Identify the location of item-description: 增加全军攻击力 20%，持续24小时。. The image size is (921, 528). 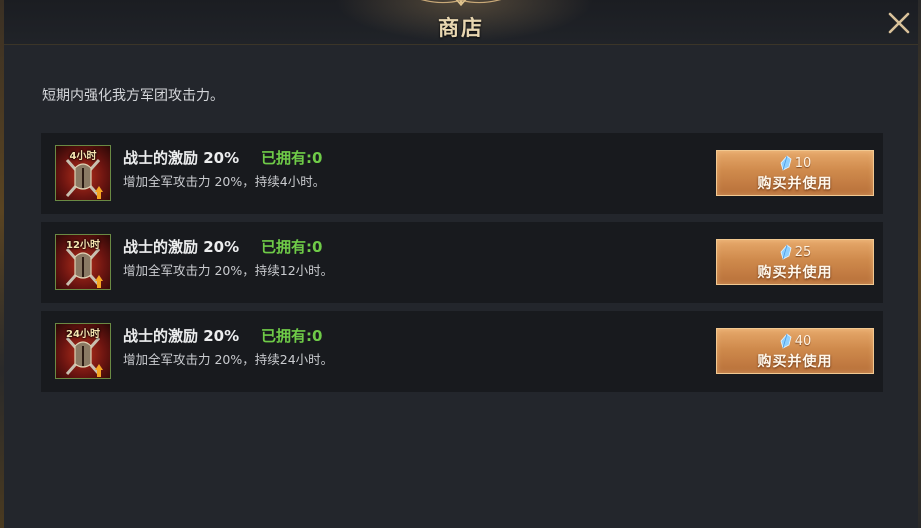
(228, 359).